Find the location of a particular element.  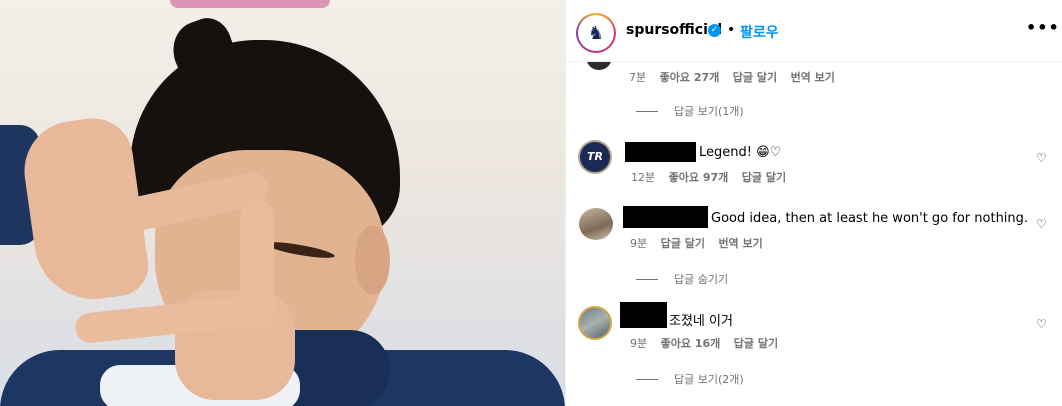

comment-meta: 12분 좋아요 97개 답글 달기 is located at coordinates (713, 177).